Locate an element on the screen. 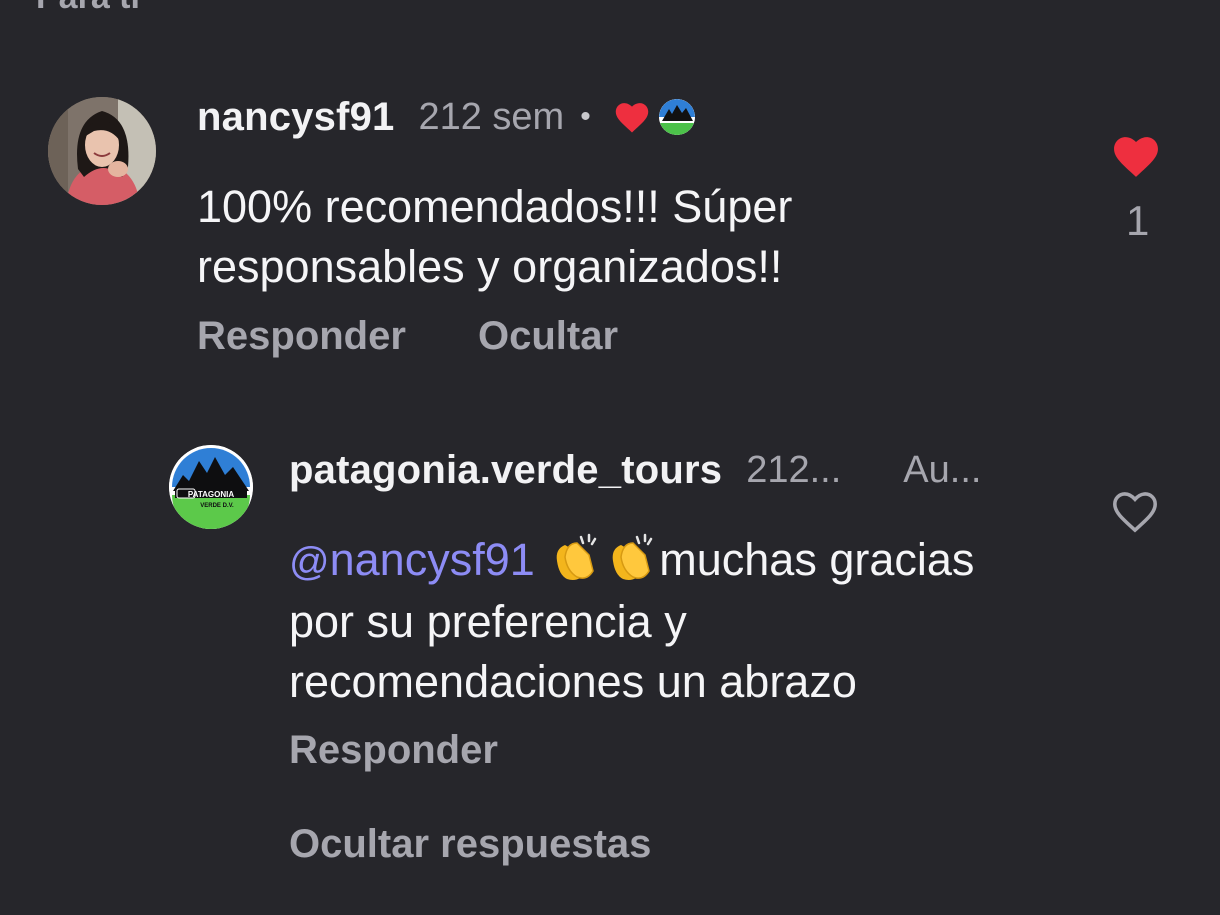  avatar-photo is located at coordinates (102, 151).